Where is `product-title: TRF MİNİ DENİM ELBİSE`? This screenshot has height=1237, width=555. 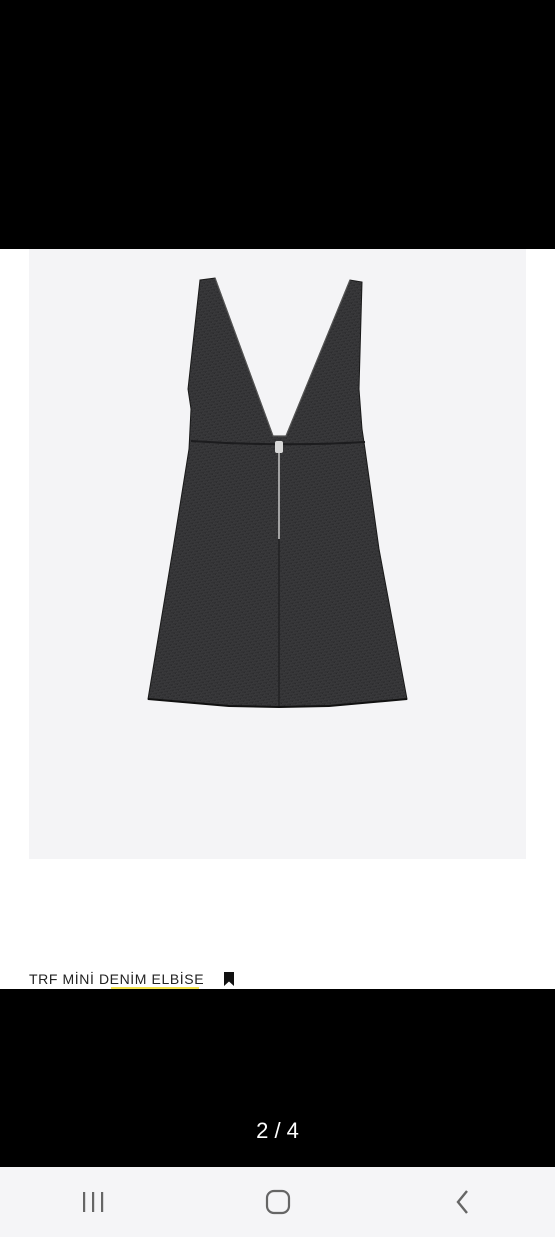
product-title: TRF MİNİ DENİM ELBİSE is located at coordinates (116, 979).